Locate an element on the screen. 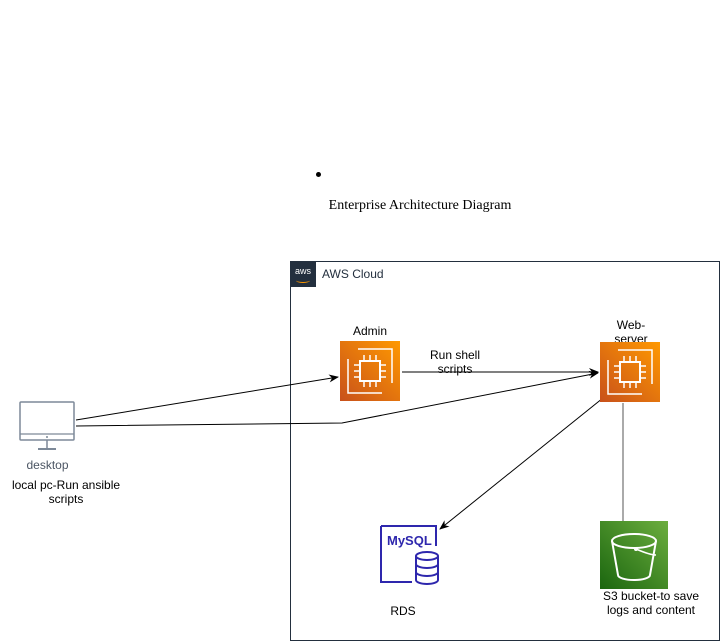 This screenshot has width=721, height=642. edge-desktop-to-admin is located at coordinates (207, 397).